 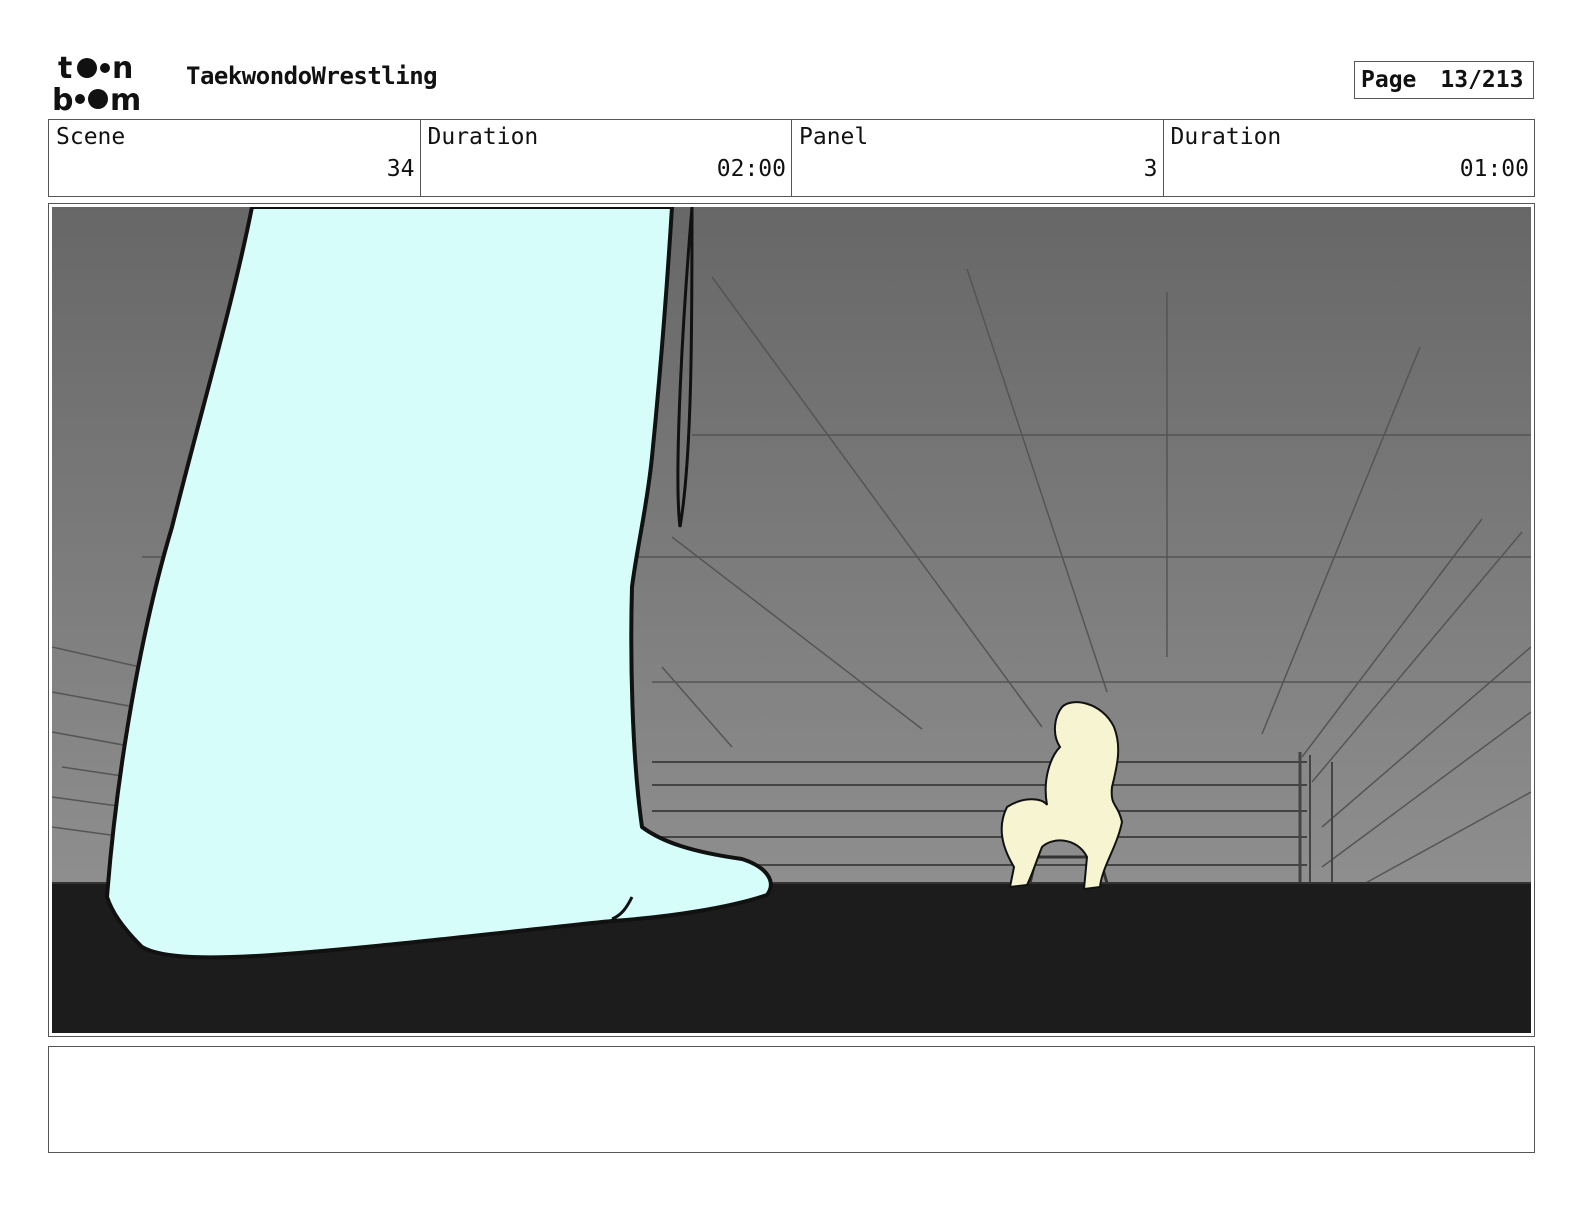 What do you see at coordinates (1389, 80) in the screenshot?
I see `page-label: Page` at bounding box center [1389, 80].